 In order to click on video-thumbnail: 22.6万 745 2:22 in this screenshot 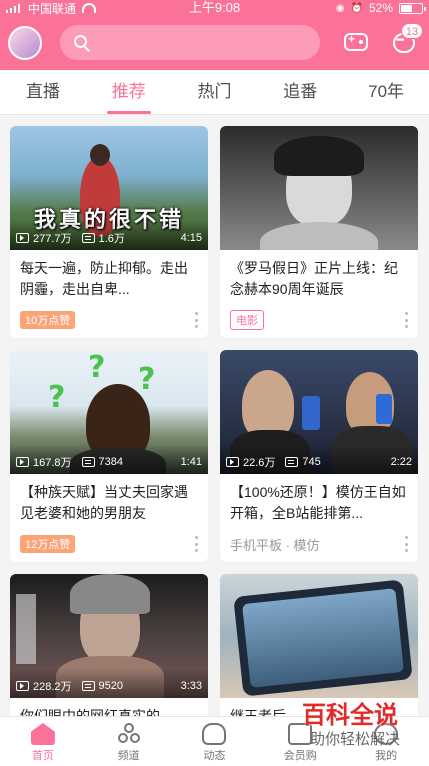, I will do `click(319, 412)`.